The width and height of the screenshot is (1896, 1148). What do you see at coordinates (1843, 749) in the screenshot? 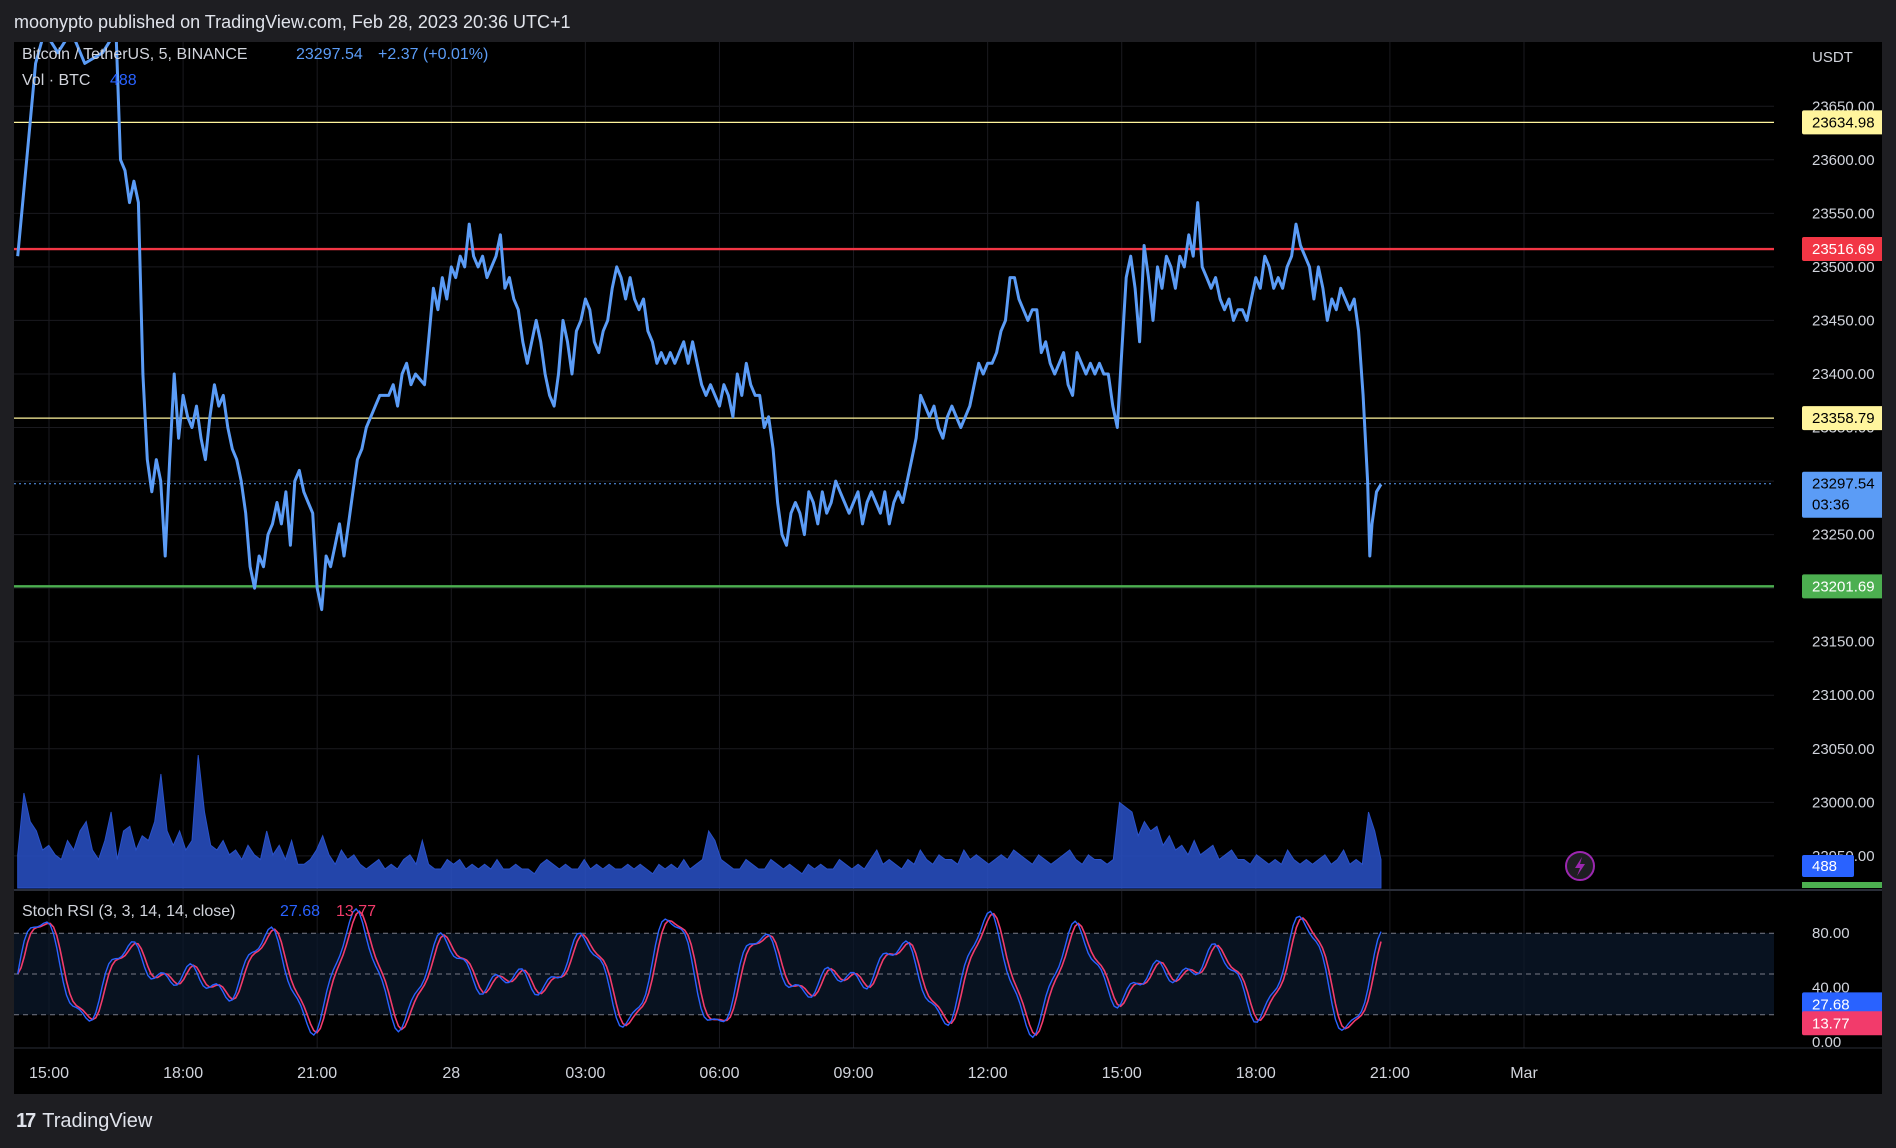
I see `price-tick-label: 23050.00` at bounding box center [1843, 749].